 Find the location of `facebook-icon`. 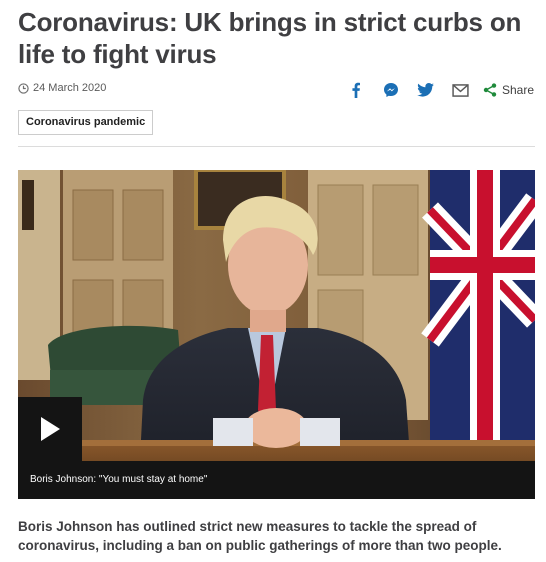

facebook-icon is located at coordinates (356, 90).